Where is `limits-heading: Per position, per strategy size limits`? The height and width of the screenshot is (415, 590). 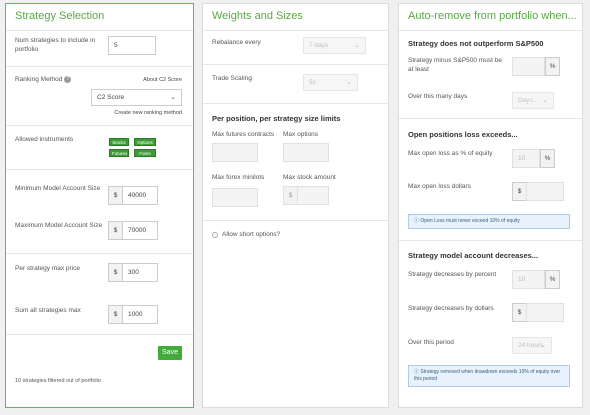 limits-heading: Per position, per strategy size limits is located at coordinates (276, 118).